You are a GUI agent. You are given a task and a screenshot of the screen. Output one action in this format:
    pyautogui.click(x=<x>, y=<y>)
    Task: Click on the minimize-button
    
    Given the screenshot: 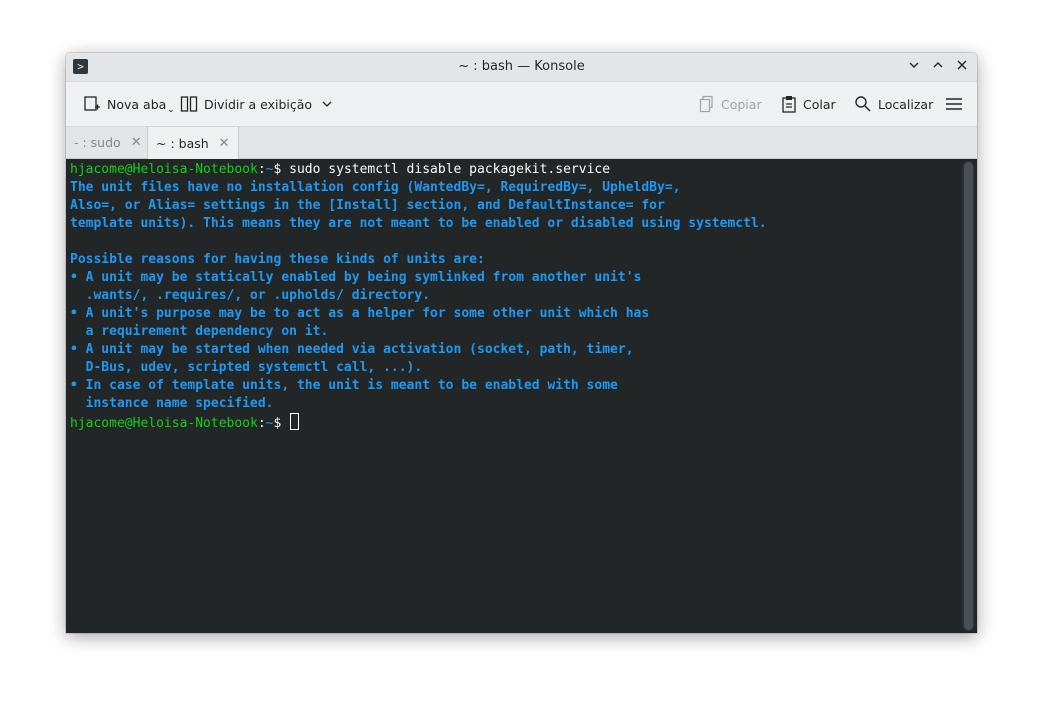 What is the action you would take?
    pyautogui.click(x=914, y=67)
    